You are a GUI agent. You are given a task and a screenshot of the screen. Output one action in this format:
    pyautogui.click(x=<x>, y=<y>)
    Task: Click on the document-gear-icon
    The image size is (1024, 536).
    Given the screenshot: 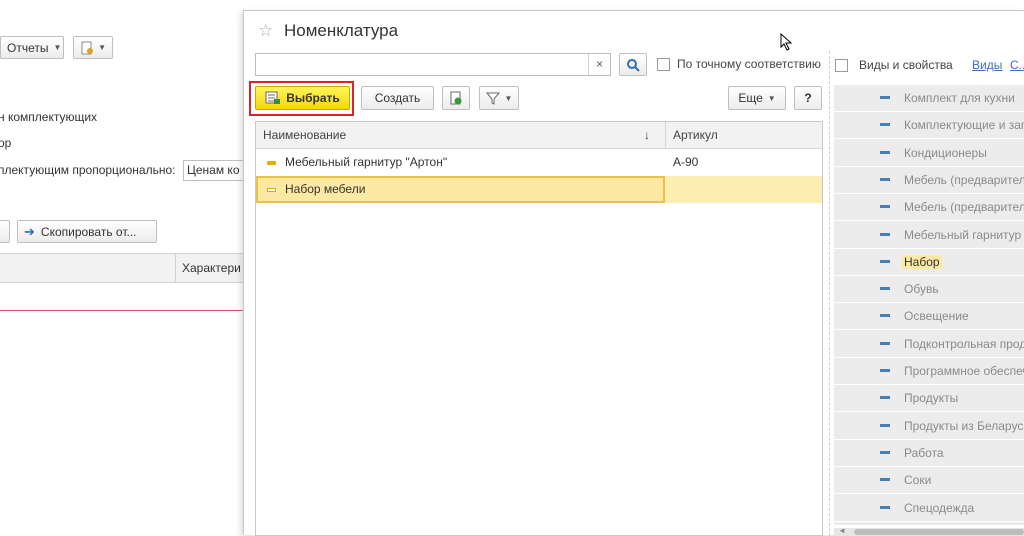 What is the action you would take?
    pyautogui.click(x=87, y=47)
    